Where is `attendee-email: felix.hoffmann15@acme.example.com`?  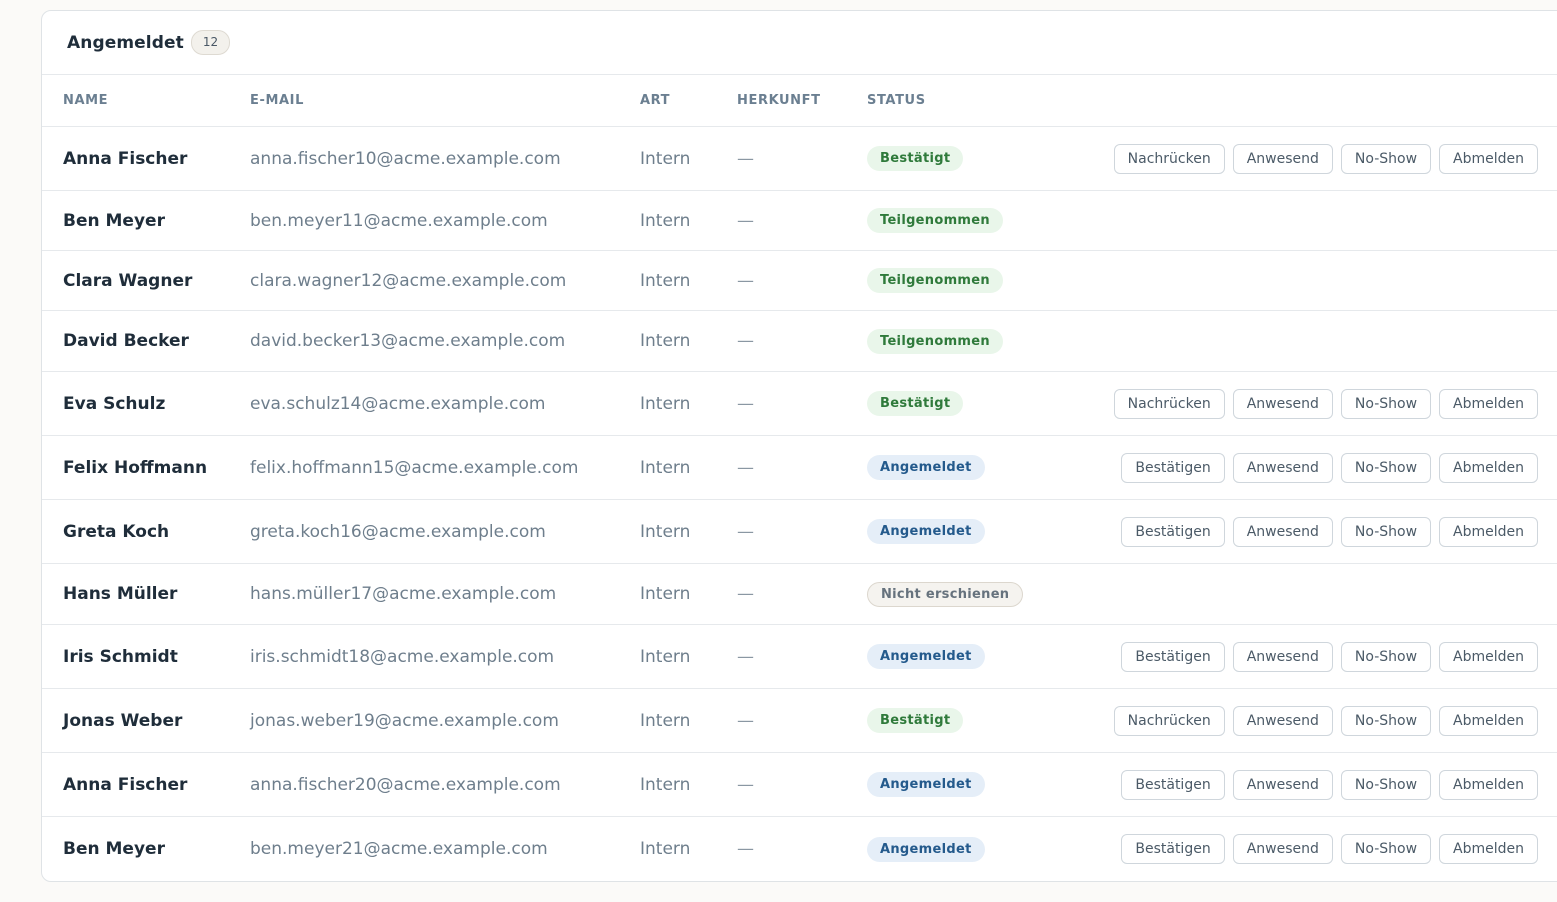 attendee-email: felix.hoffmann15@acme.example.com is located at coordinates (414, 467).